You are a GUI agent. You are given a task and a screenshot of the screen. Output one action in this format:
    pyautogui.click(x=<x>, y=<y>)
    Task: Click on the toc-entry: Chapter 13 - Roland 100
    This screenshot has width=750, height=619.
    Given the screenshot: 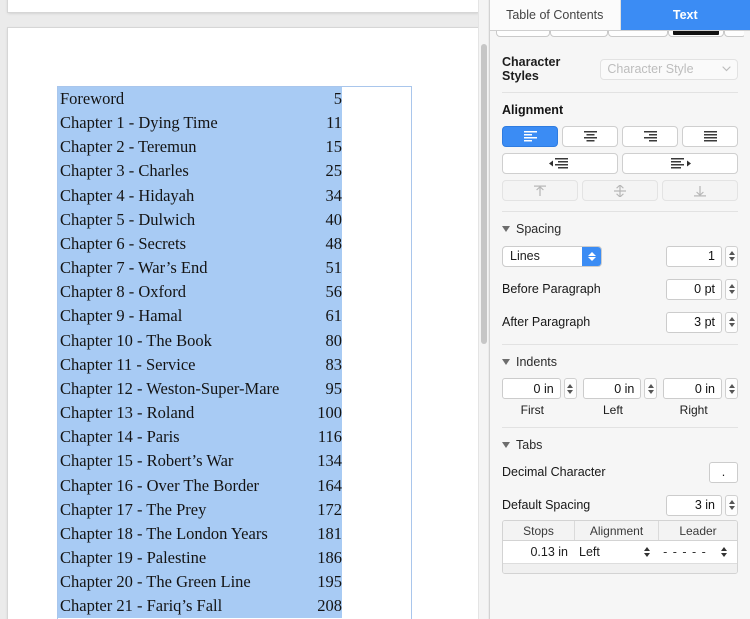 What is the action you would take?
    pyautogui.click(x=200, y=413)
    